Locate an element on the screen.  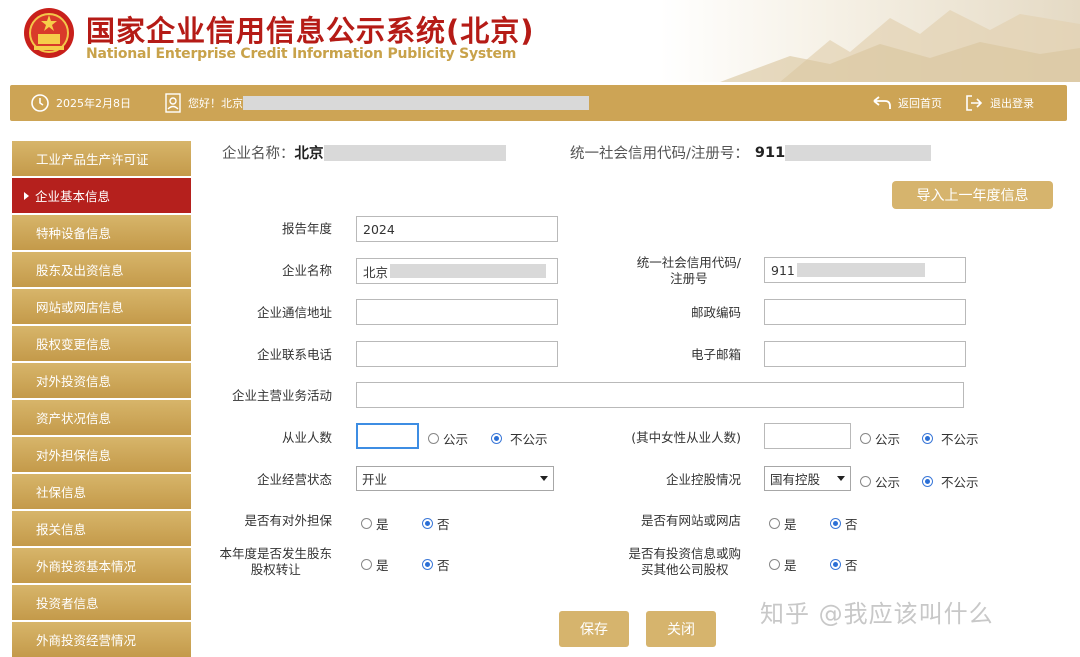
sidebar-item-outbound-investment: 对外投资信息 is located at coordinates (101, 380).